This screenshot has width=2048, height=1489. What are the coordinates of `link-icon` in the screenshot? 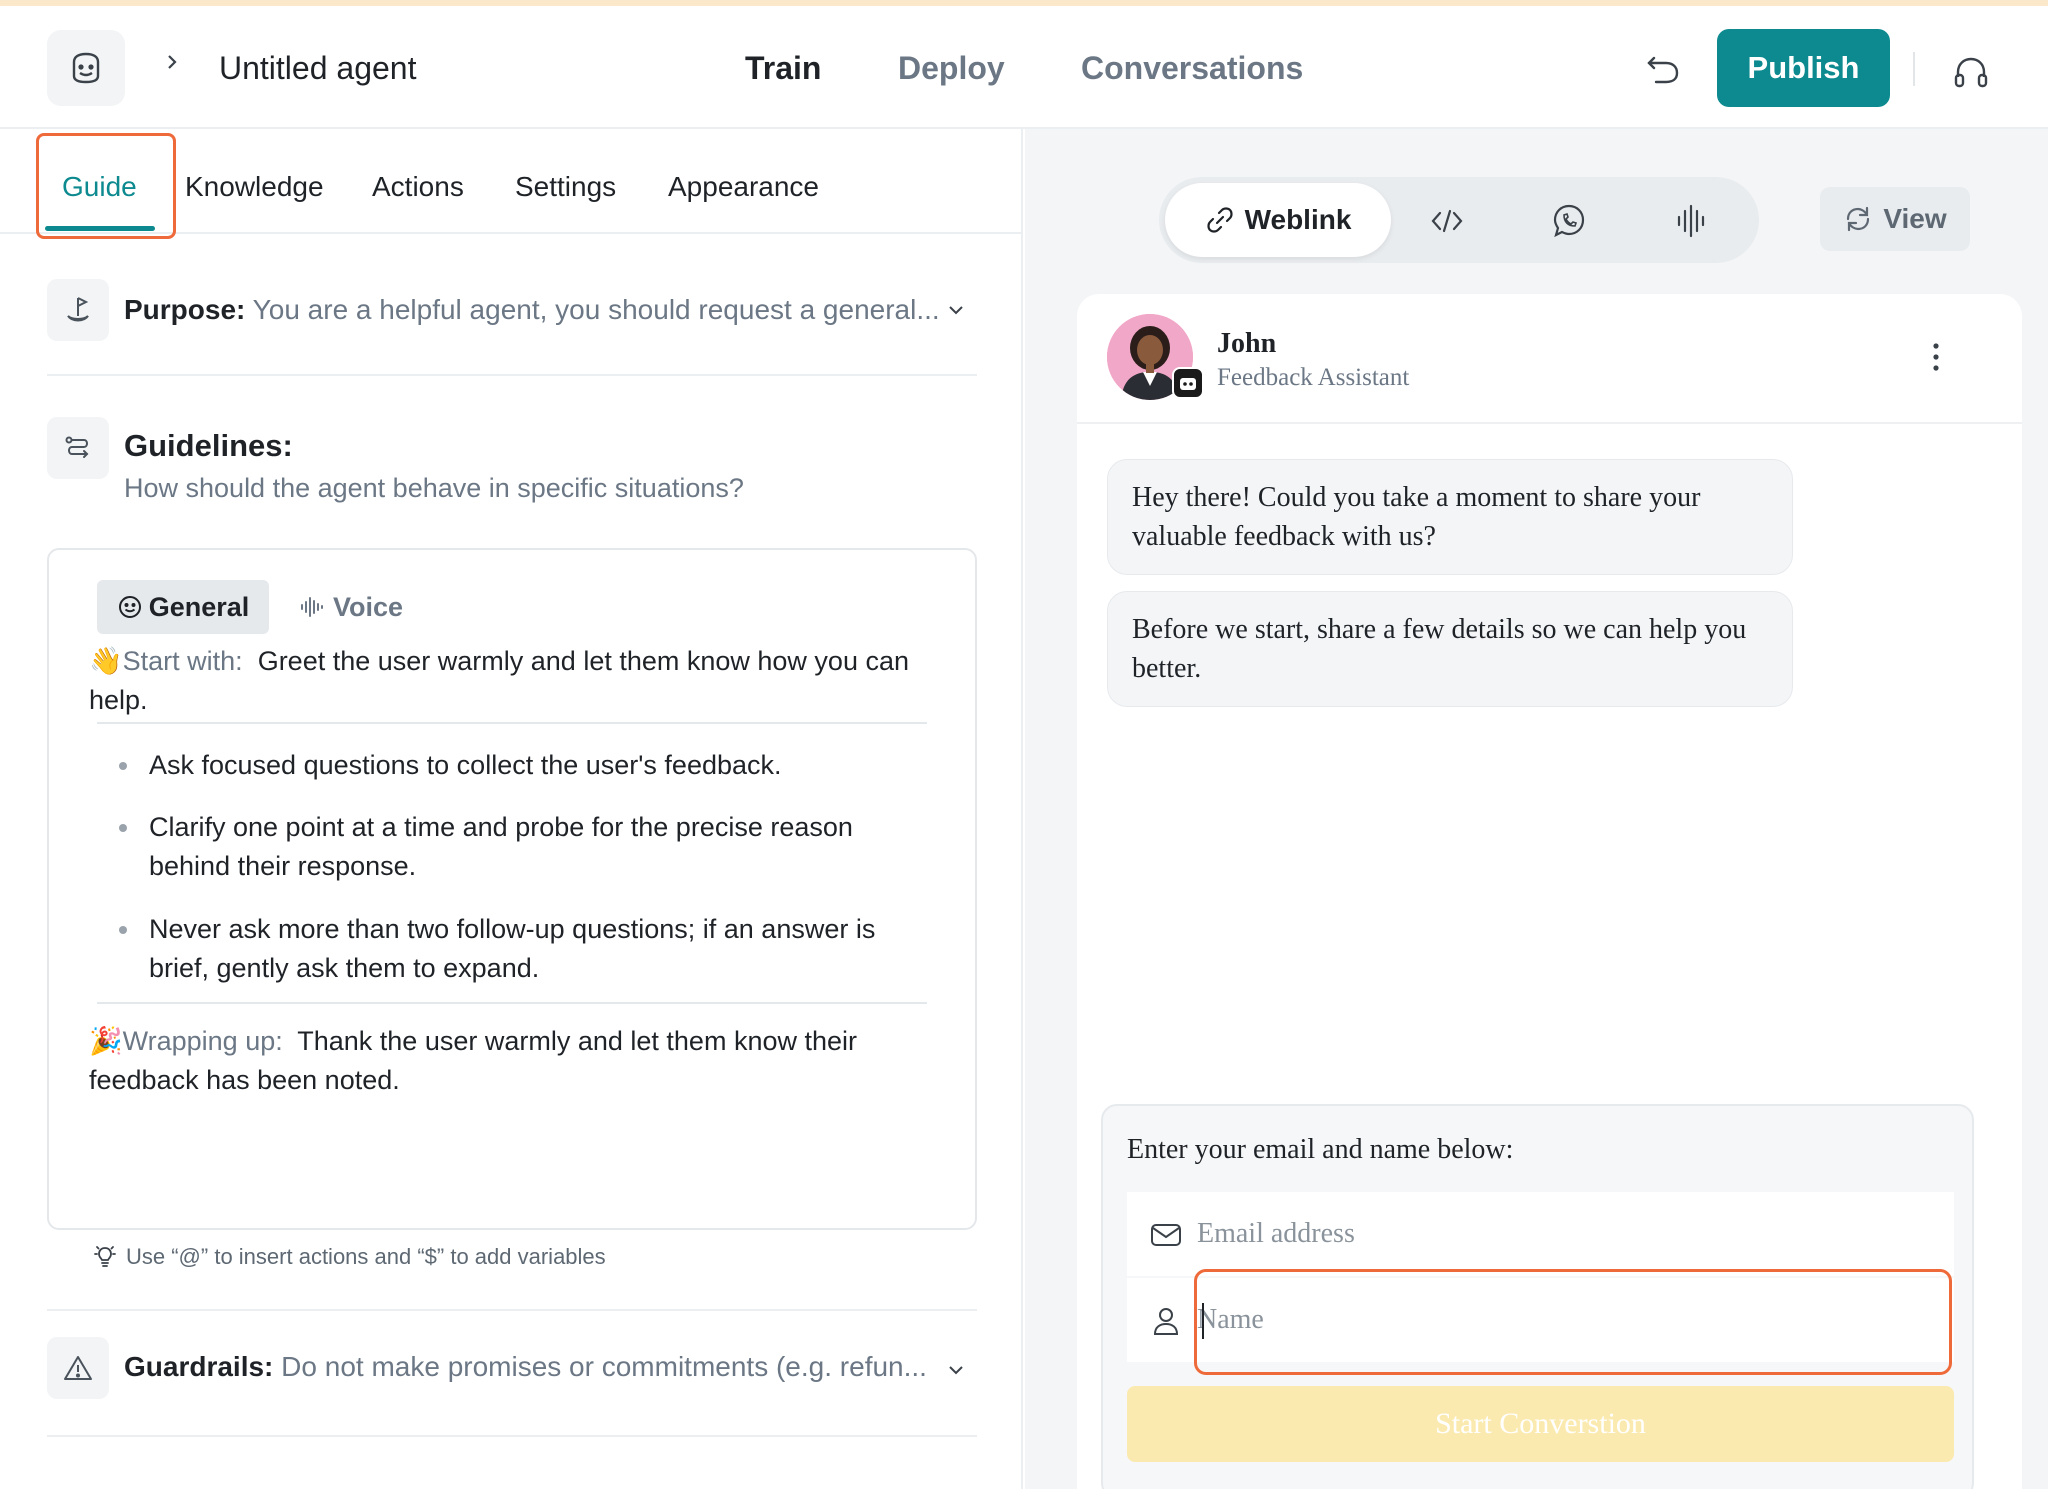 It's located at (1219, 220).